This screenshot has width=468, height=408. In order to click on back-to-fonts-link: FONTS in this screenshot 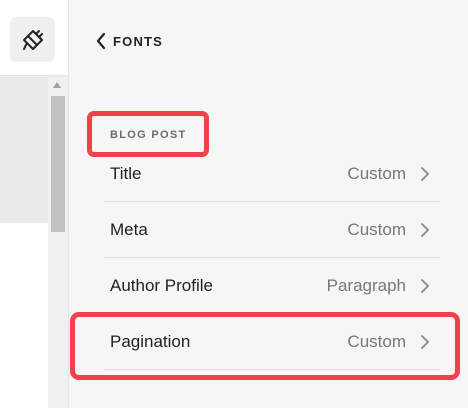, I will do `click(129, 41)`.